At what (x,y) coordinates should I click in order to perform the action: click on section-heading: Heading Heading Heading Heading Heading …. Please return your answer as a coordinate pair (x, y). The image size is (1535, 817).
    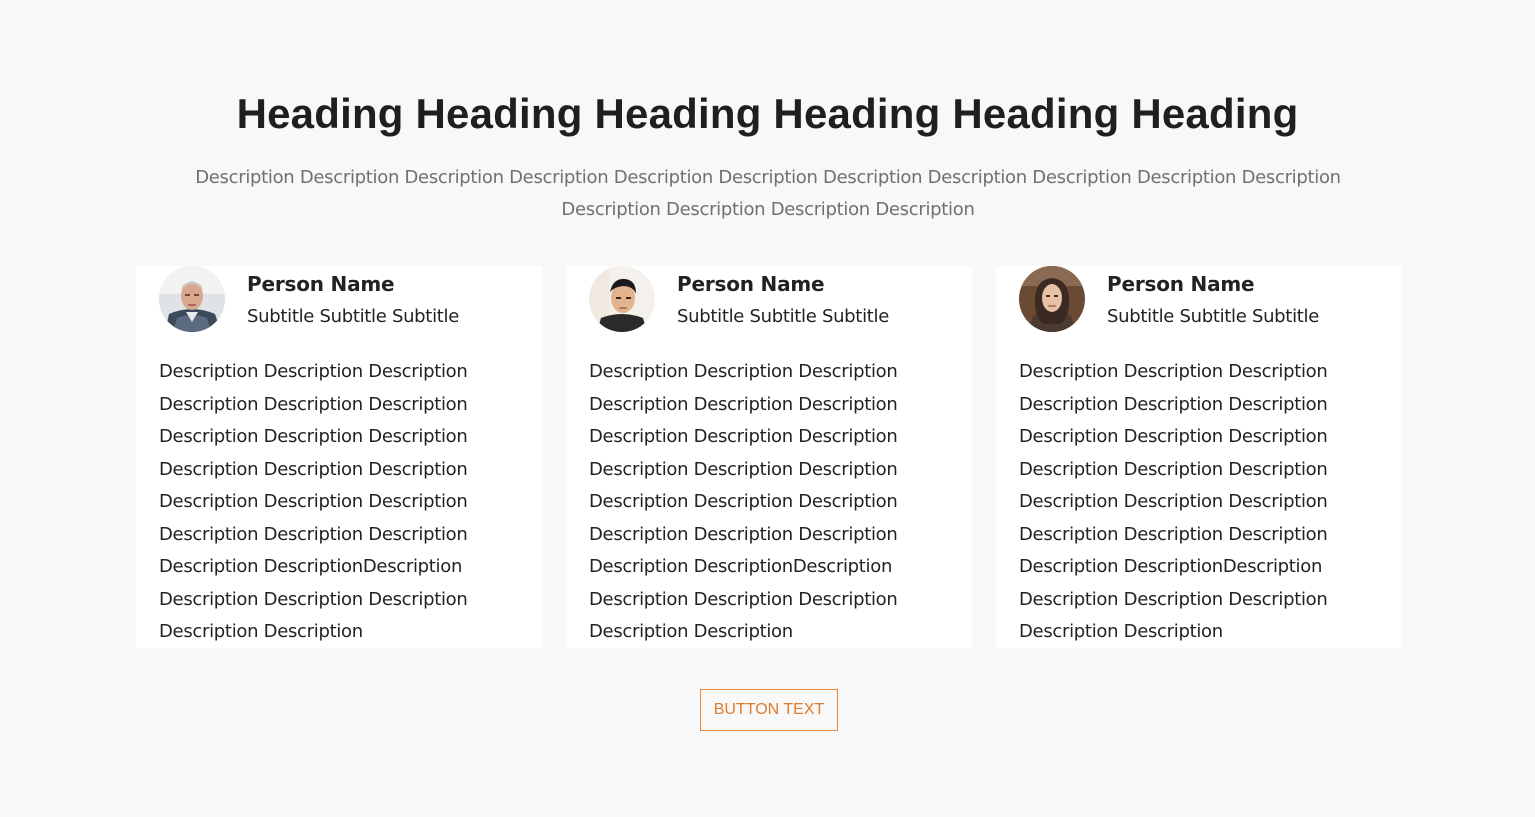
    Looking at the image, I should click on (767, 113).